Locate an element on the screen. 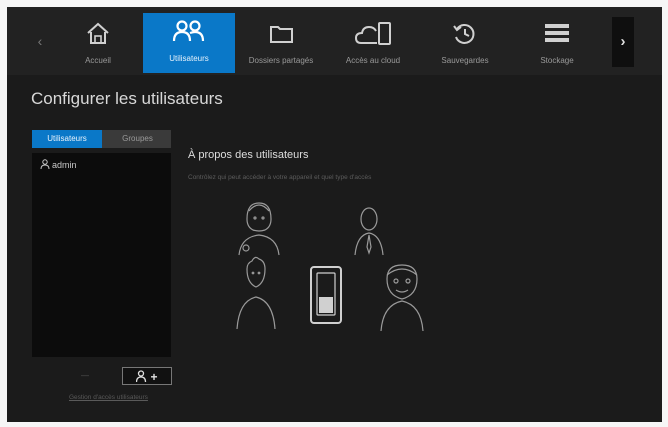  nav-item-utilisateurs: Utilisateurs is located at coordinates (189, 43).